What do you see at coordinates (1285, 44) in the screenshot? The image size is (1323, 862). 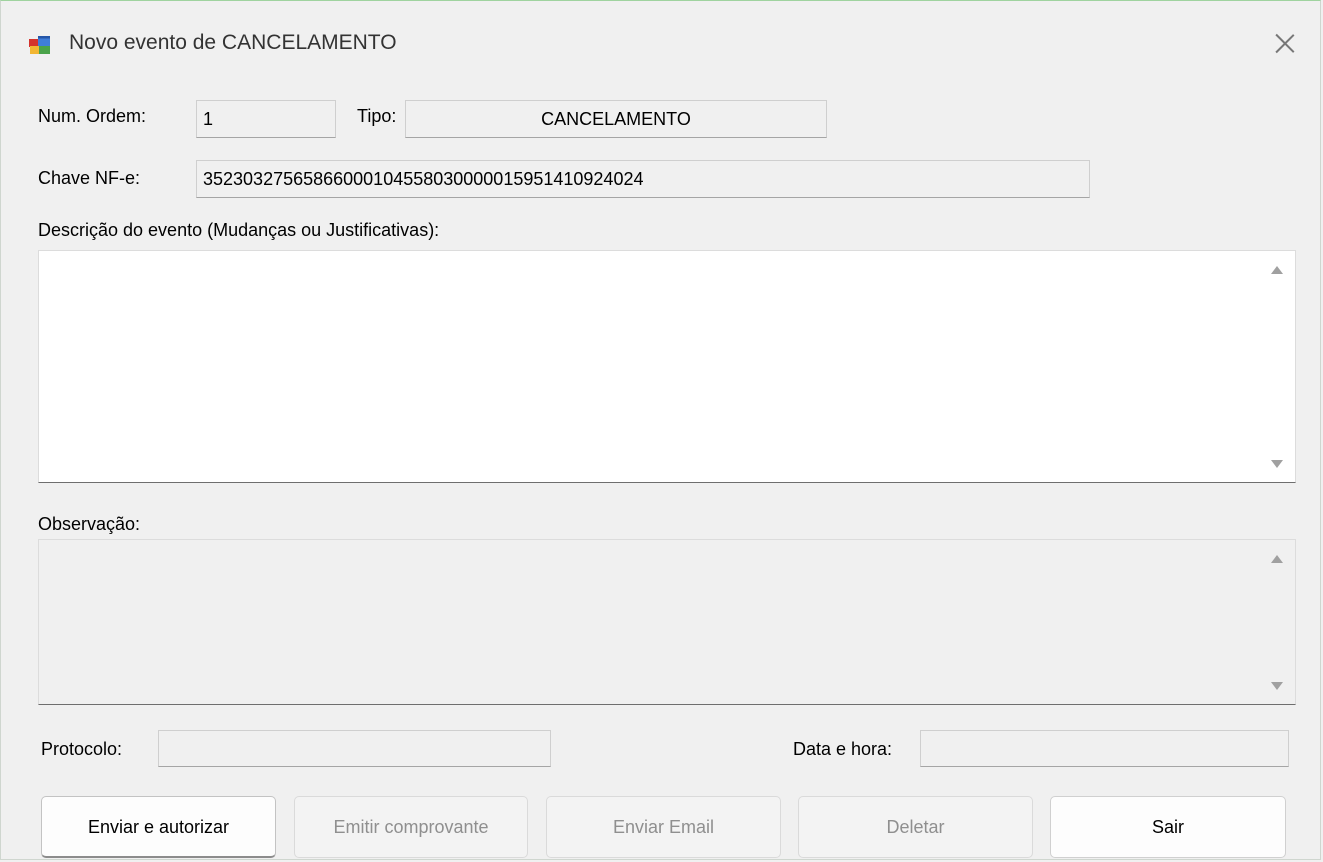 I see `close-icon` at bounding box center [1285, 44].